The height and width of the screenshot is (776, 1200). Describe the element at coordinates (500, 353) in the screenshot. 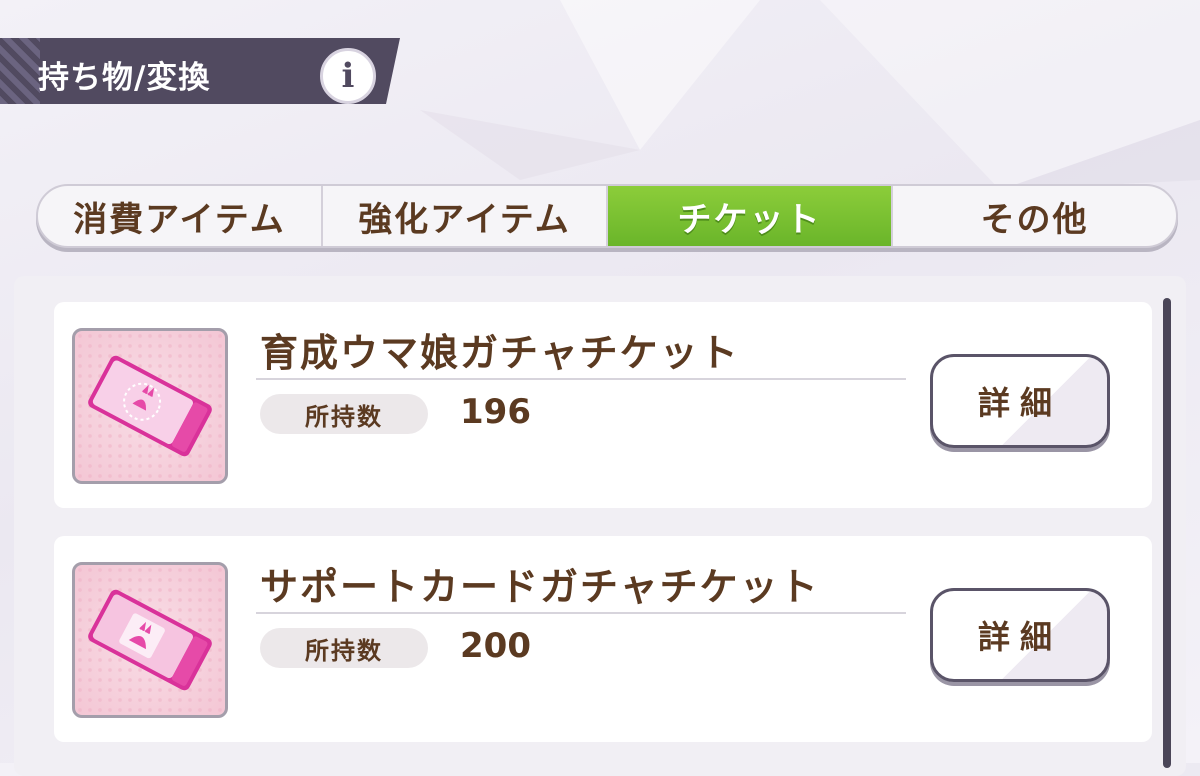

I see `item-name: 育成ウマ娘ガチャチケット` at that location.